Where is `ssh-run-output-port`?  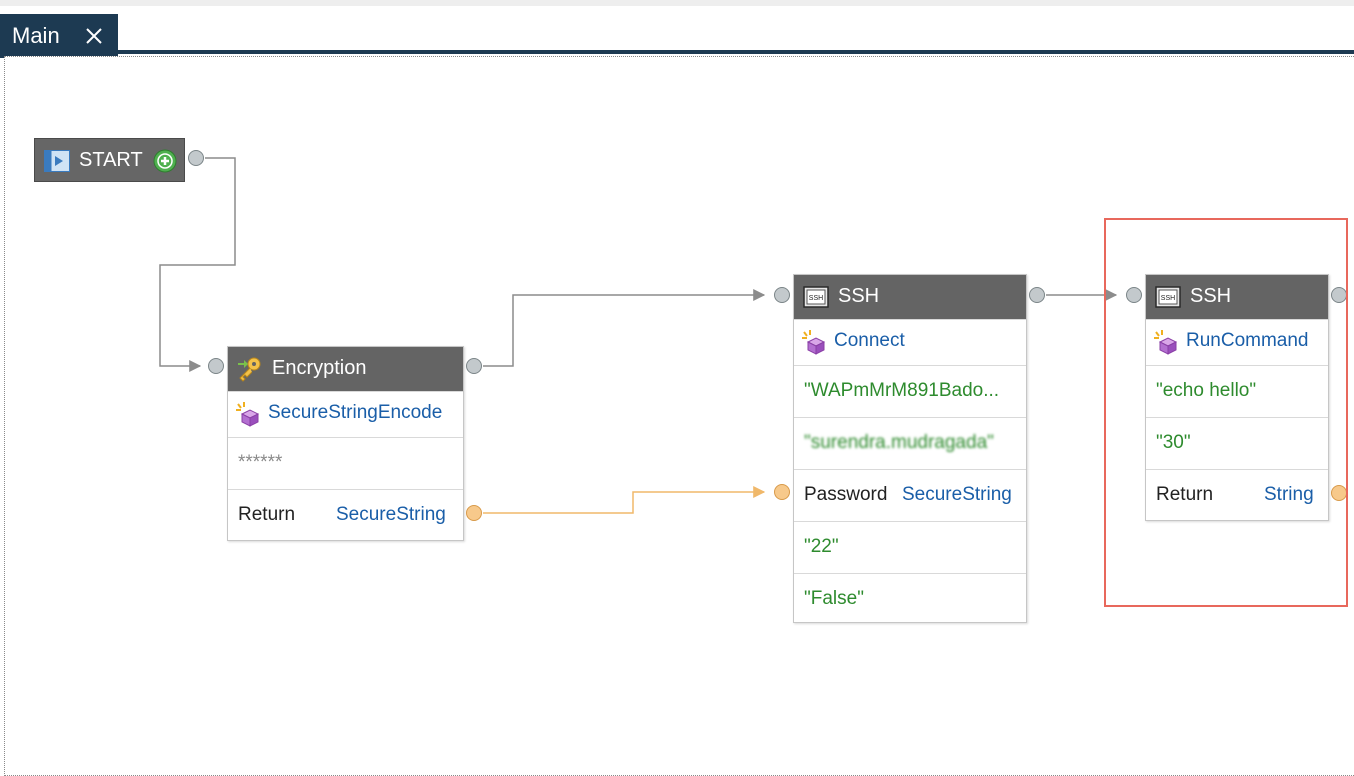
ssh-run-output-port is located at coordinates (1339, 295).